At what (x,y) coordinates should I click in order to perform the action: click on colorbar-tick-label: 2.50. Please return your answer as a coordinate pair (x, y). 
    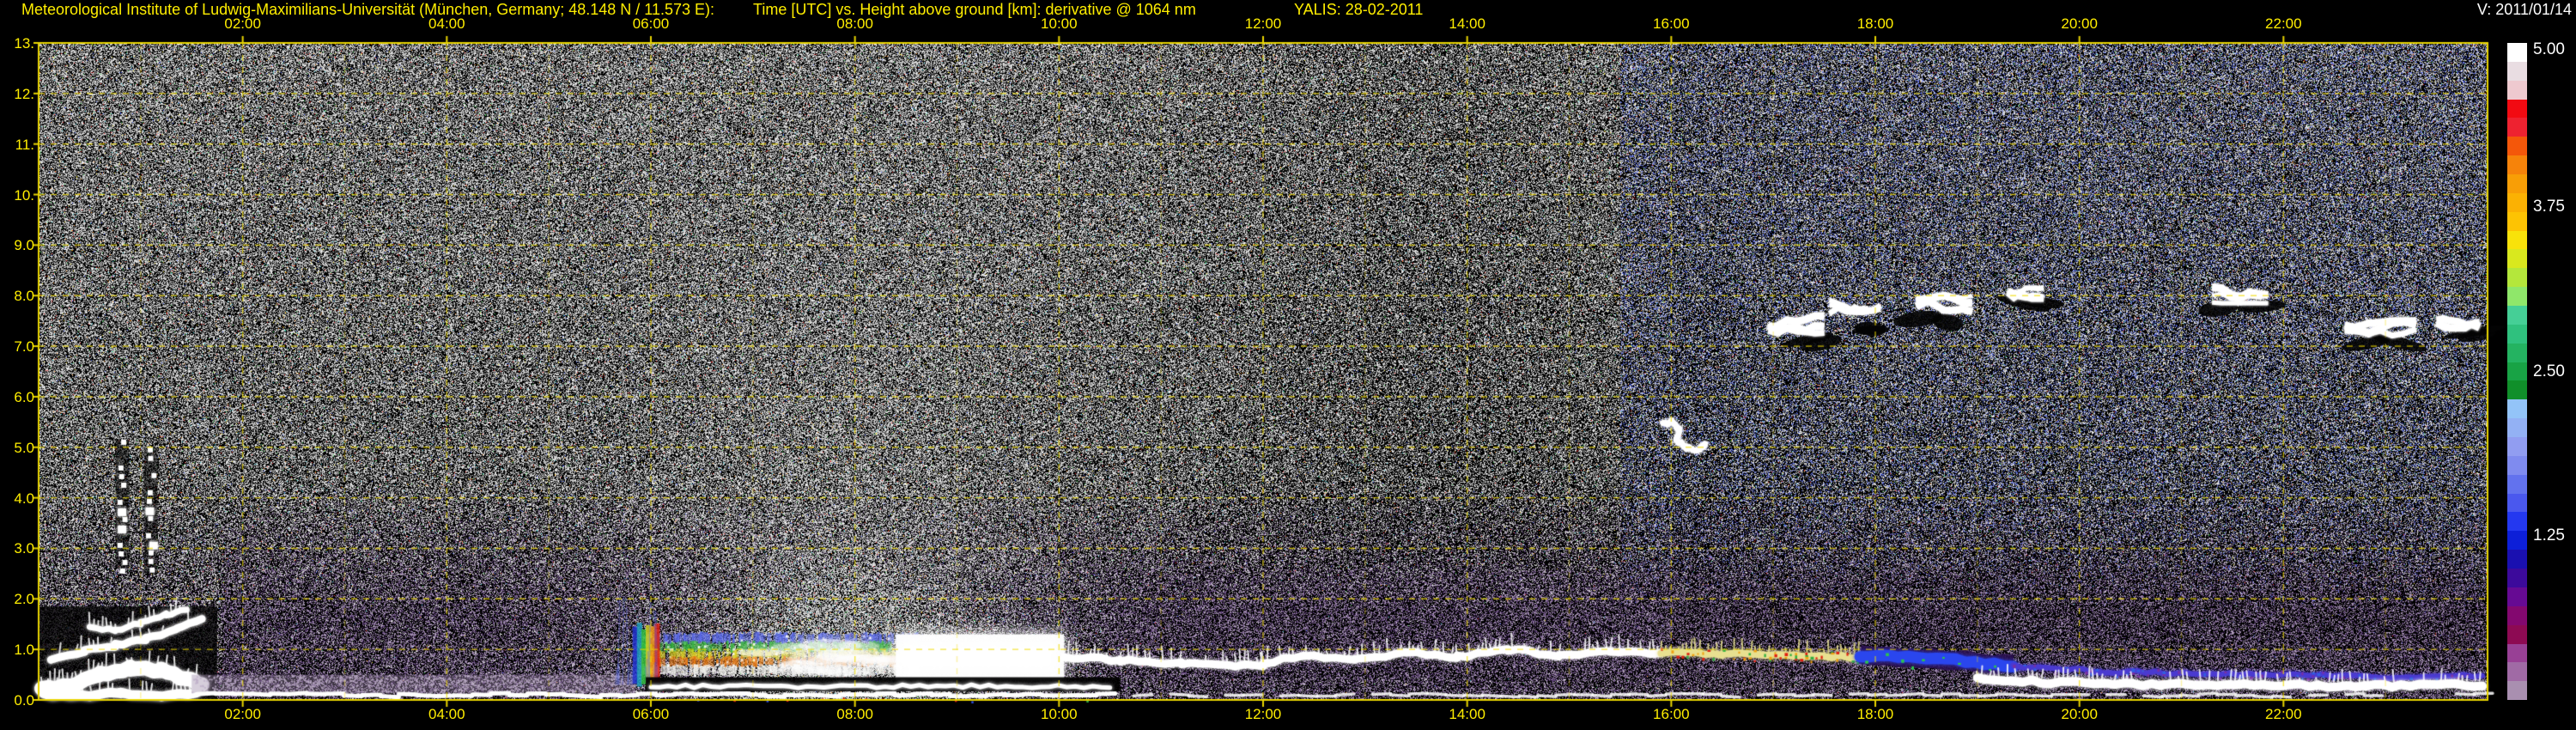
    Looking at the image, I should click on (2549, 371).